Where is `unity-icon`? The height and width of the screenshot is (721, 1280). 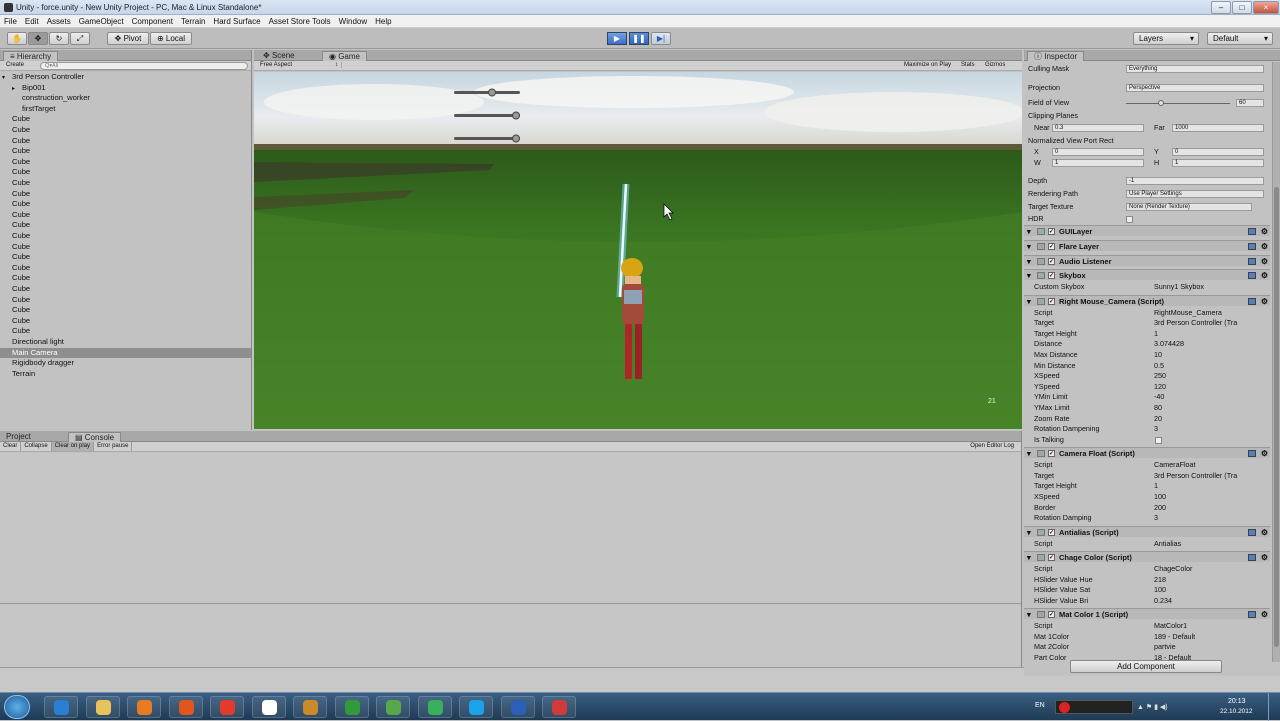
unity-icon is located at coordinates (268, 707).